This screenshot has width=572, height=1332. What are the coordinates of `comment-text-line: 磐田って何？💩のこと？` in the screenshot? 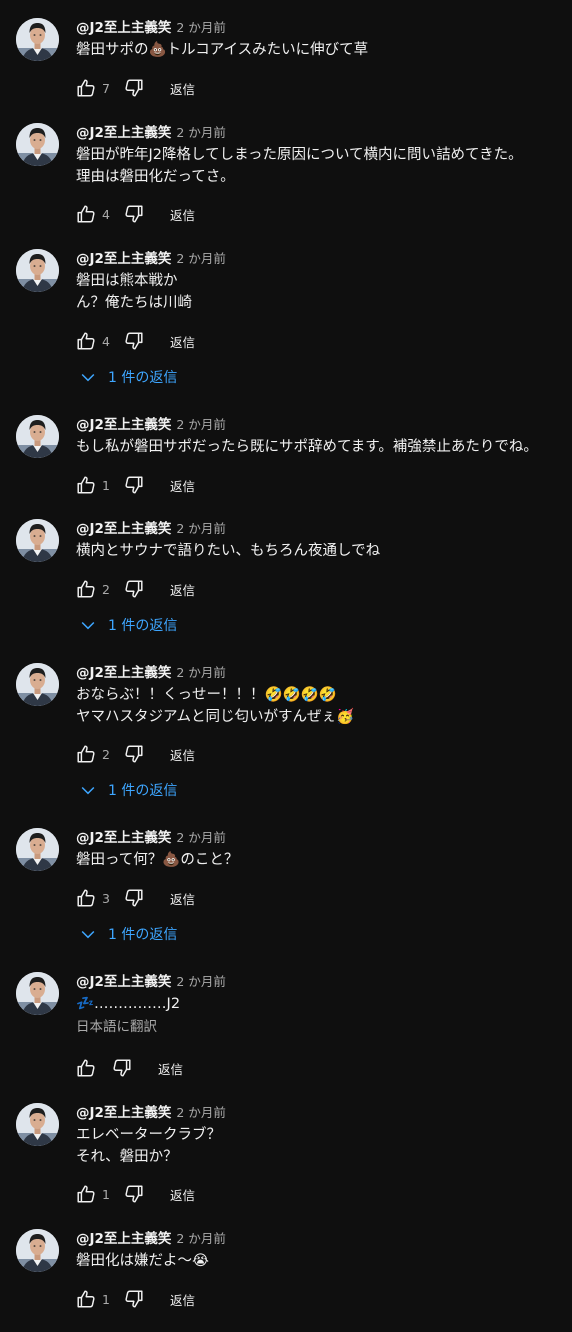 It's located at (157, 860).